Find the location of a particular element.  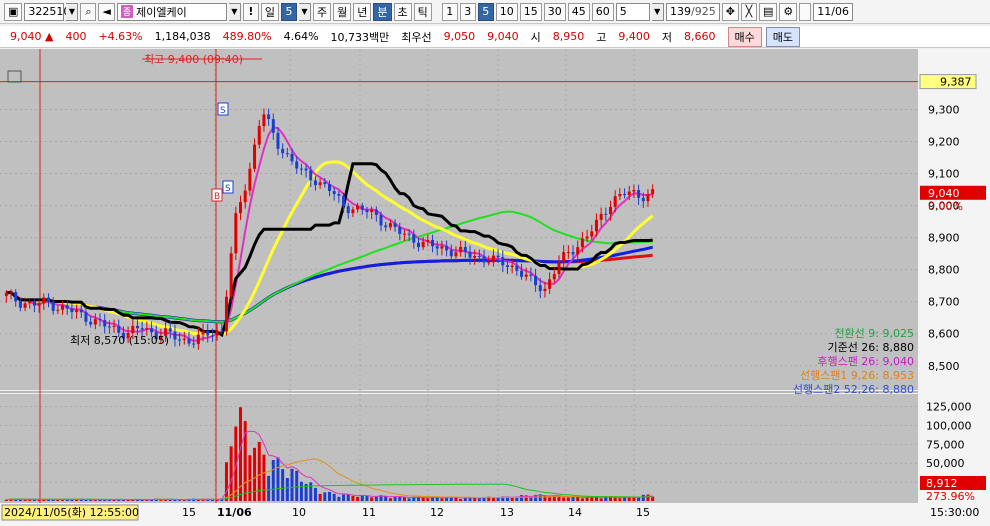

period-day-button: 일 is located at coordinates (269, 11).